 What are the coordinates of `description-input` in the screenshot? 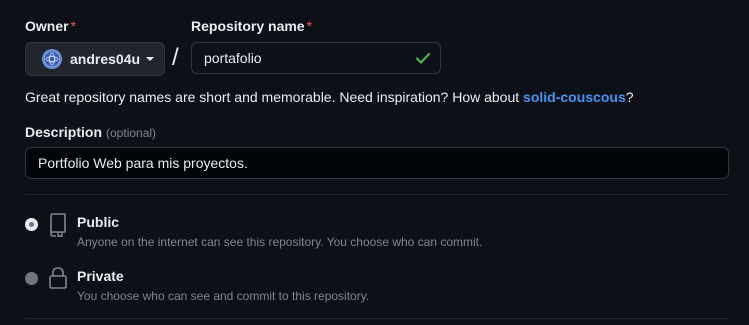 It's located at (377, 163).